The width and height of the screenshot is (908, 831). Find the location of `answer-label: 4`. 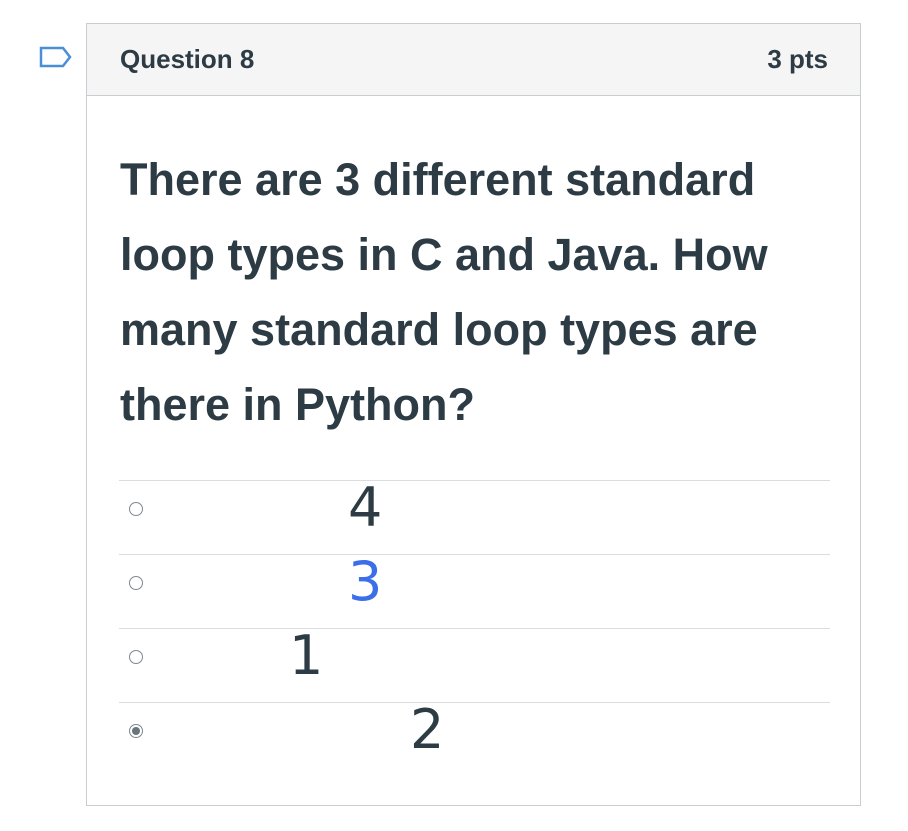

answer-label: 4 is located at coordinates (365, 508).